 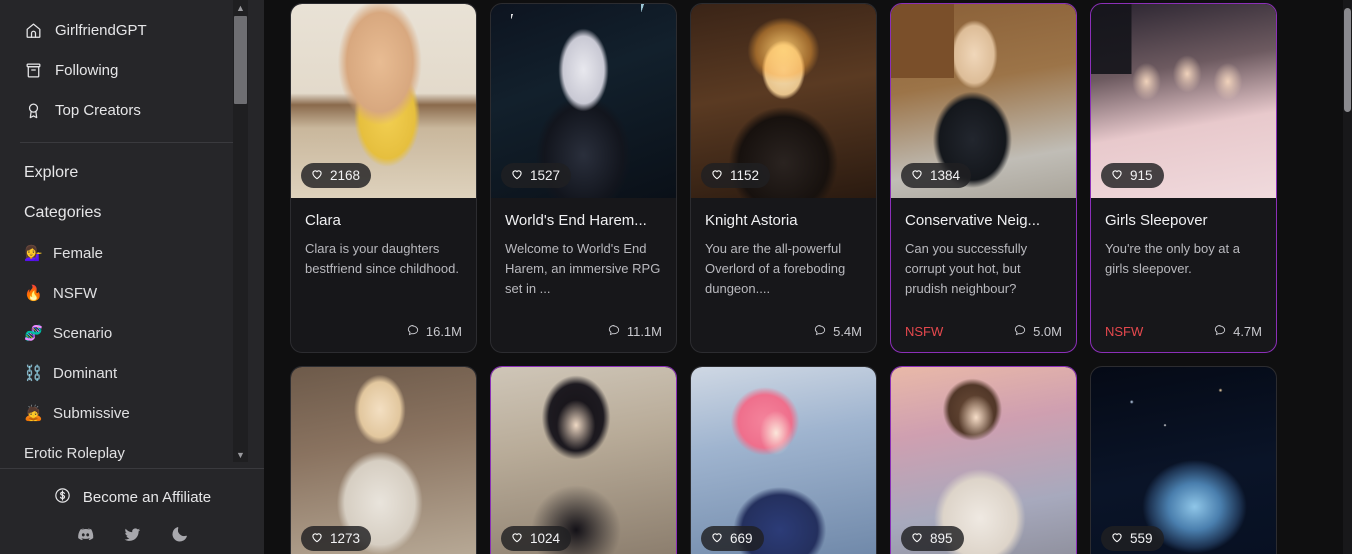 I want to click on likes-count: 1273, so click(x=345, y=538).